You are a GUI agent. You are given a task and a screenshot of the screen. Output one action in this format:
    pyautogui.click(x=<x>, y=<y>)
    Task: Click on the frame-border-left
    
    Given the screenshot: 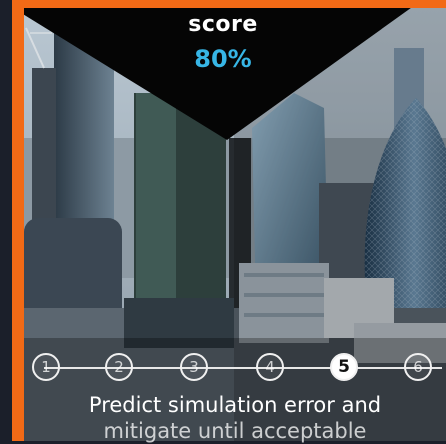 What is the action you would take?
    pyautogui.click(x=18, y=220)
    